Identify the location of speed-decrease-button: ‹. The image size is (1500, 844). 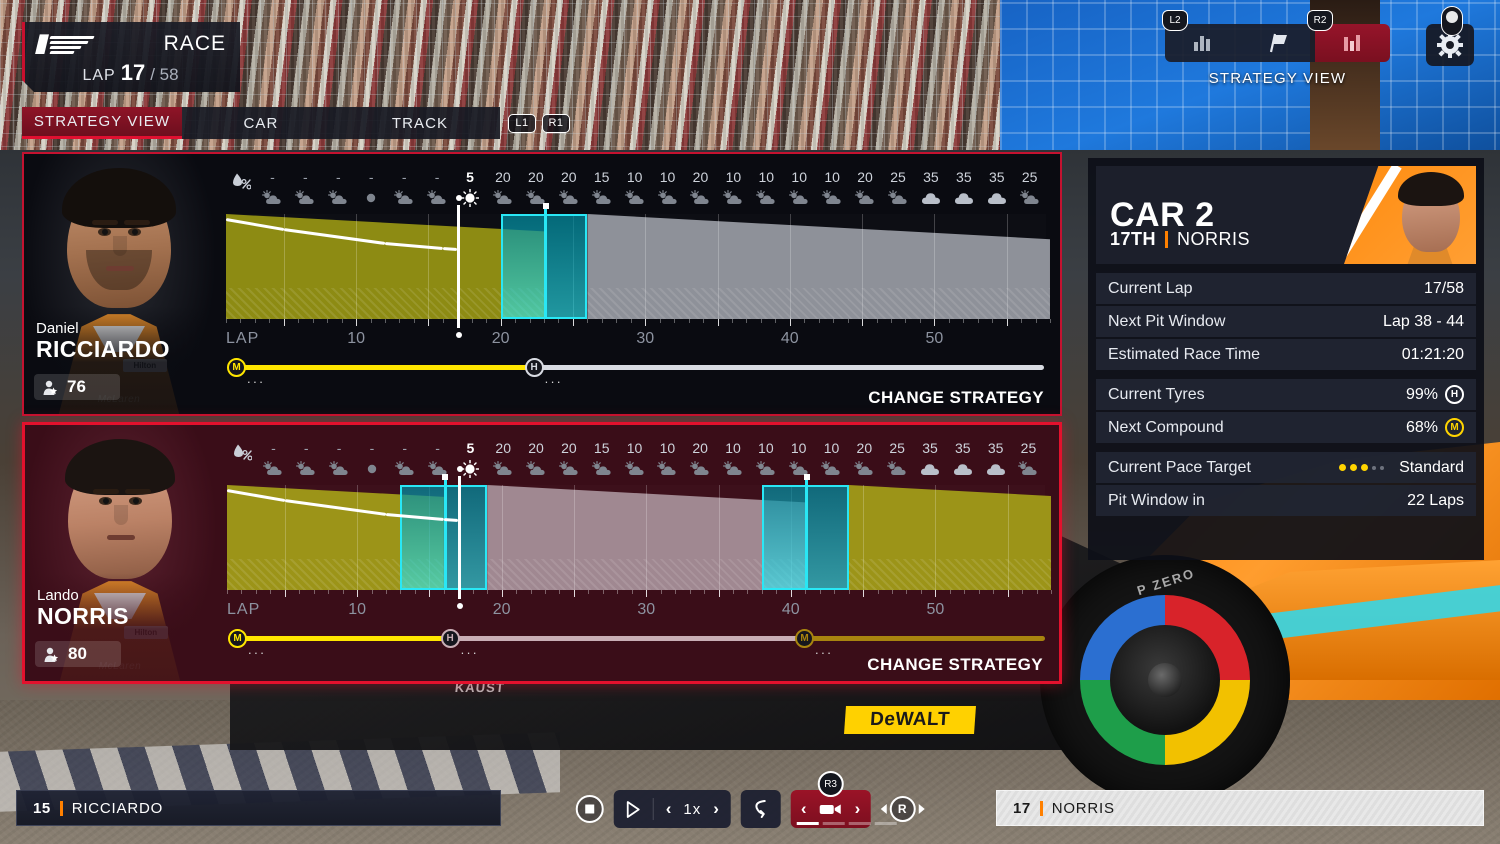
(669, 809).